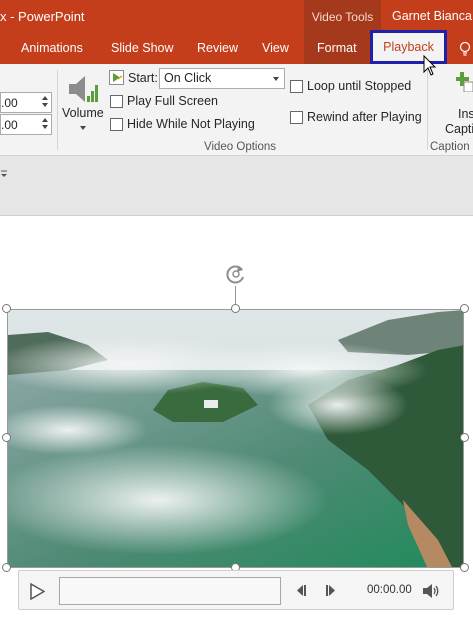  I want to click on tab-view: View, so click(275, 48).